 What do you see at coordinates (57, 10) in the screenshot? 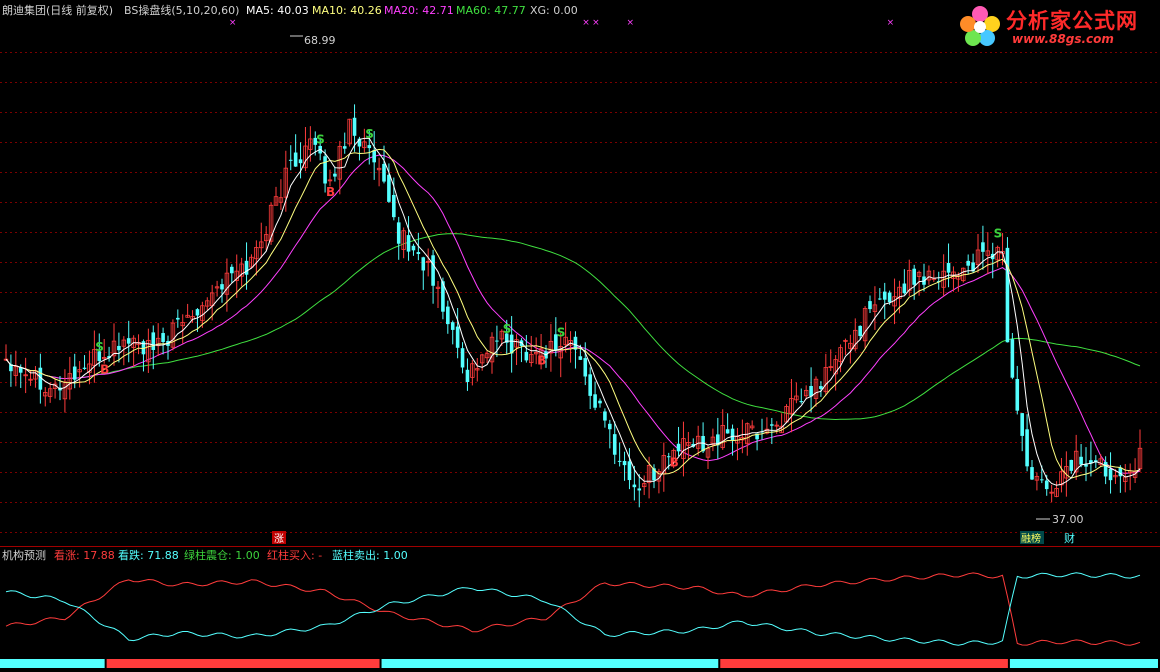
I see `stock-title: 朗迪集团(日线 前复权)` at bounding box center [57, 10].